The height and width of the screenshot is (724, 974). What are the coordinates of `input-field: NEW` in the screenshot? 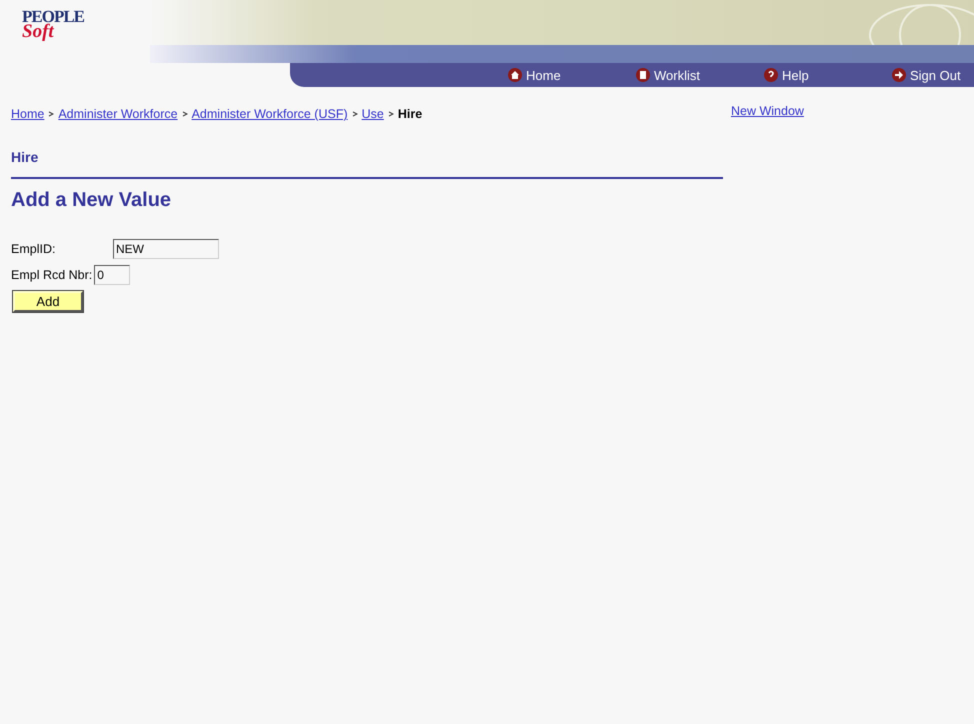 It's located at (166, 249).